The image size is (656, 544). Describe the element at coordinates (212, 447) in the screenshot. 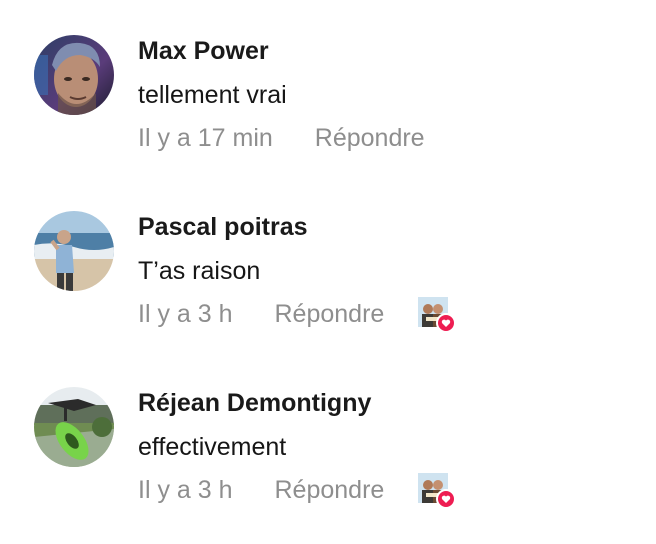

I see `comment-text: effectivement` at that location.